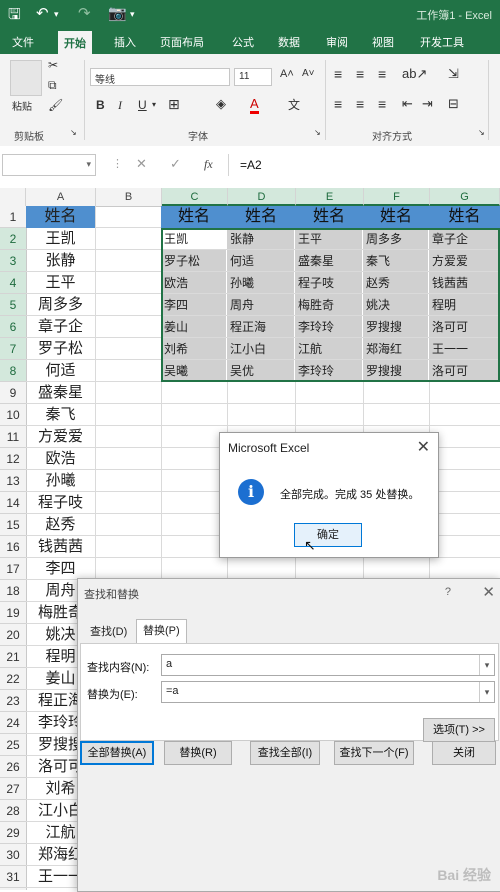  Describe the element at coordinates (260, 238) in the screenshot. I see `data-cell: 张静` at that location.